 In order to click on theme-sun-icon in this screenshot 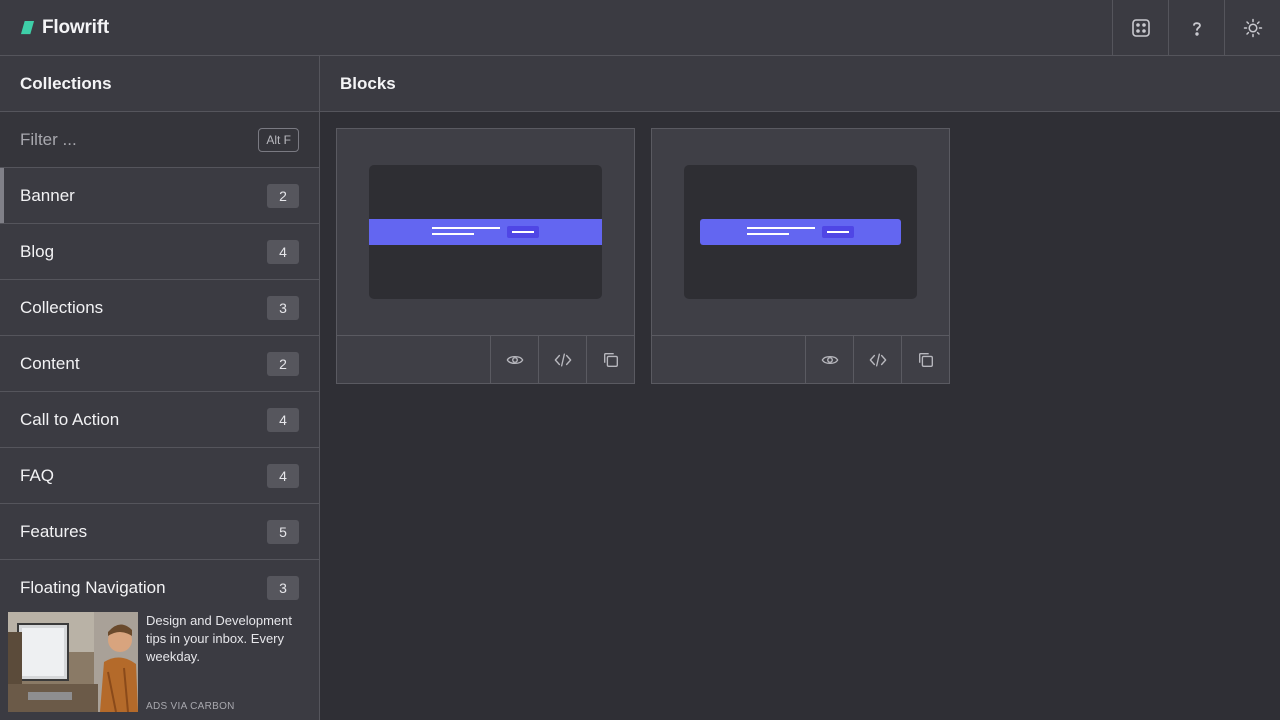, I will do `click(1252, 27)`.